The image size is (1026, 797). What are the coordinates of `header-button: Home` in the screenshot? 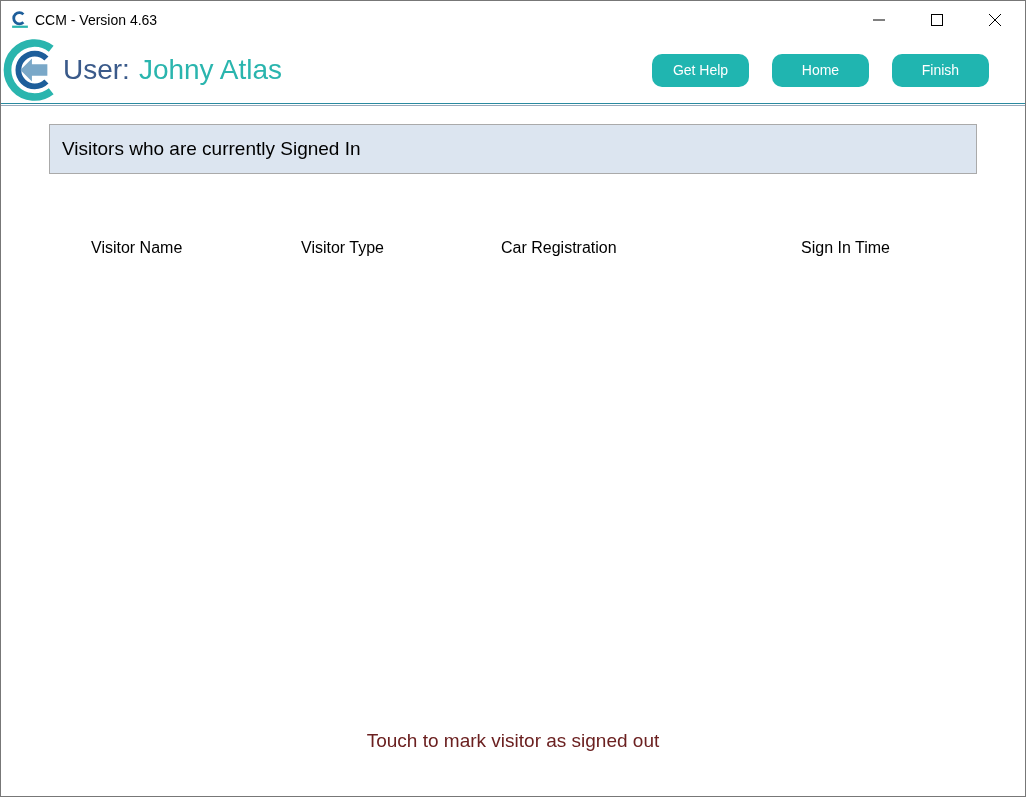 It's located at (820, 70).